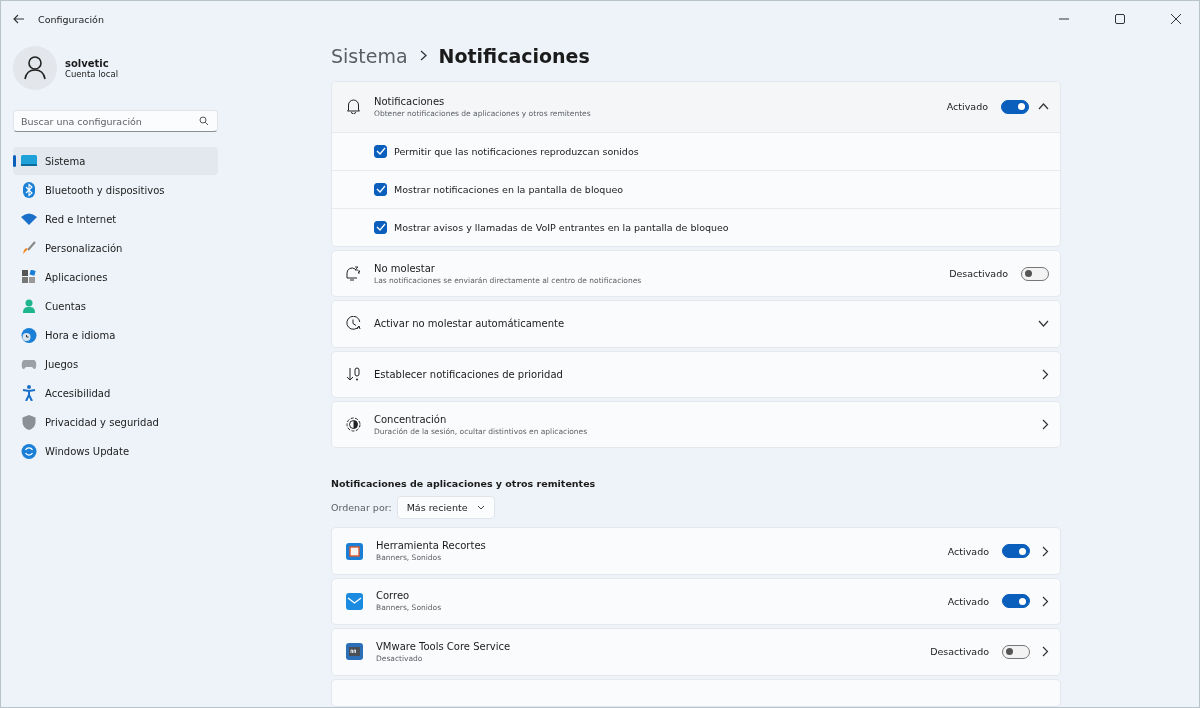  I want to click on setting-row: Establecer notificaciones de prioridad, so click(696, 374).